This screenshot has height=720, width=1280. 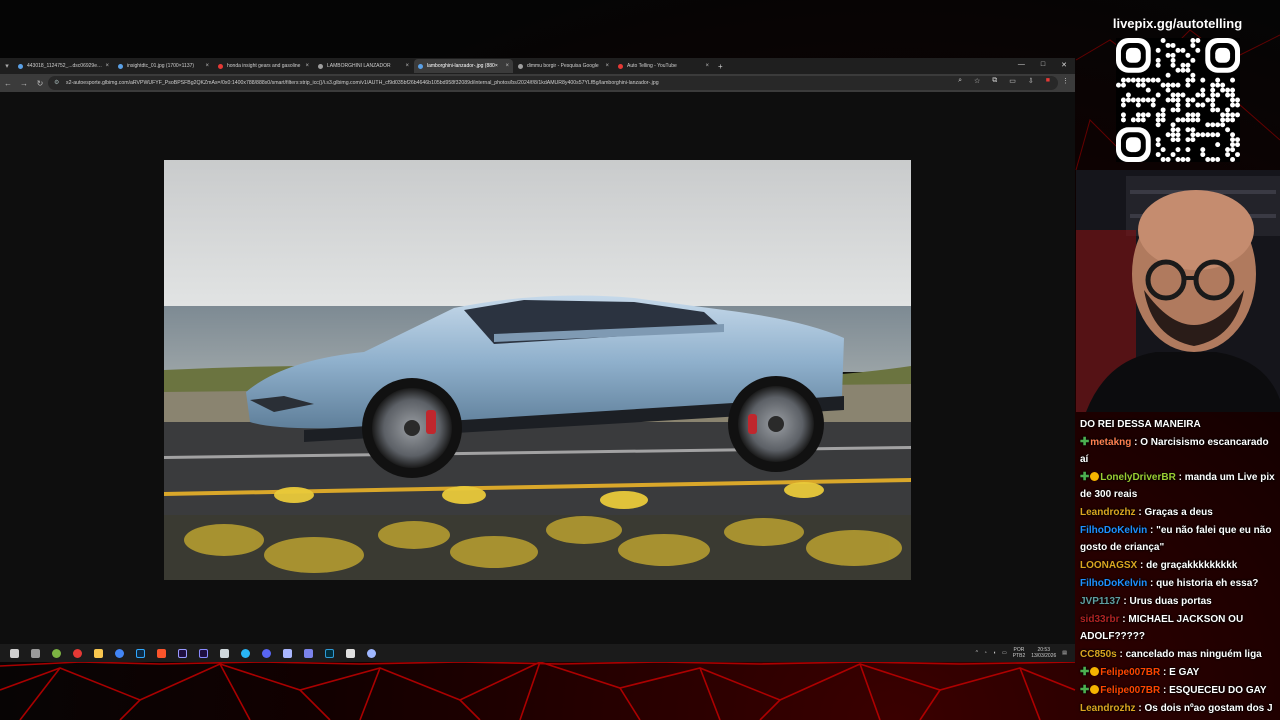 What do you see at coordinates (1044, 656) in the screenshot?
I see `clock-date: 13/03/2026` at bounding box center [1044, 656].